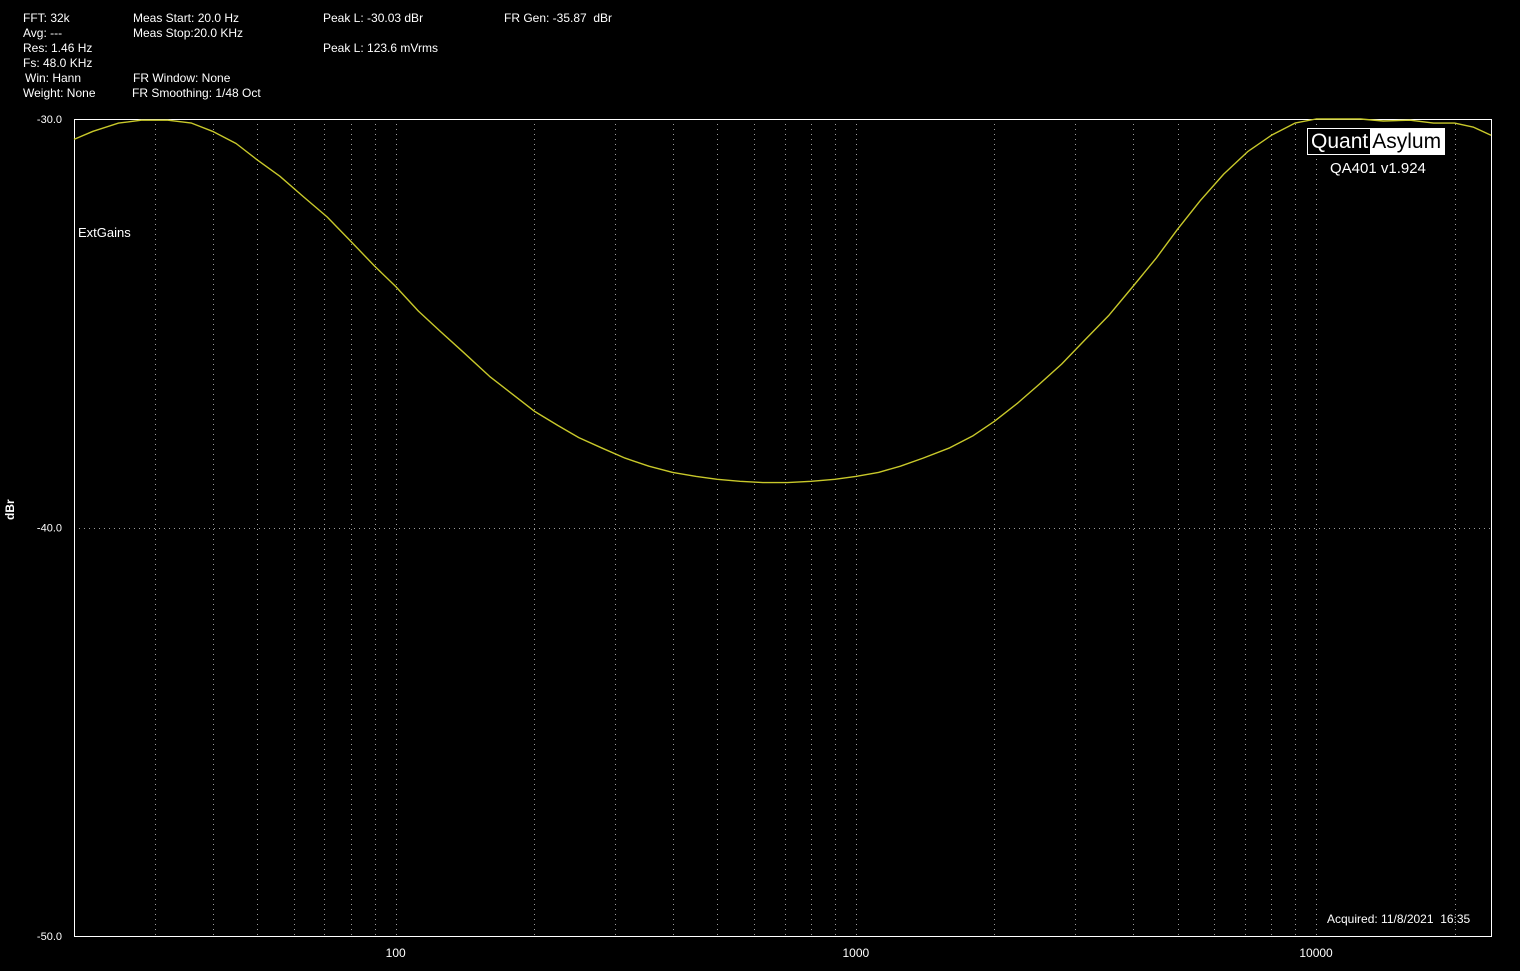  I want to click on logo-right: Asylum, so click(1407, 141).